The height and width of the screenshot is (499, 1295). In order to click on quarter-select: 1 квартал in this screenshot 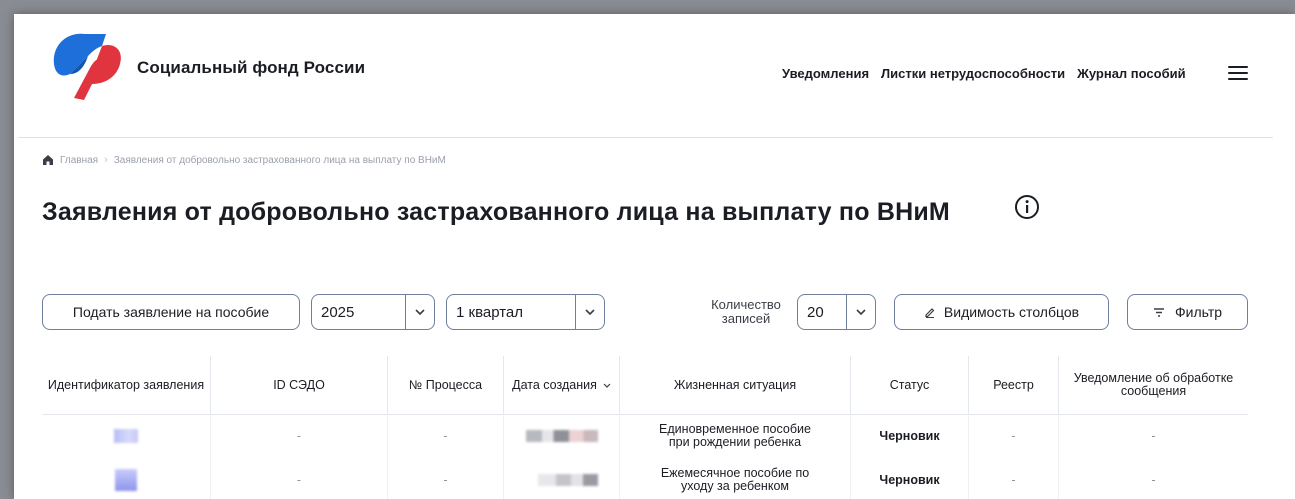, I will do `click(525, 312)`.